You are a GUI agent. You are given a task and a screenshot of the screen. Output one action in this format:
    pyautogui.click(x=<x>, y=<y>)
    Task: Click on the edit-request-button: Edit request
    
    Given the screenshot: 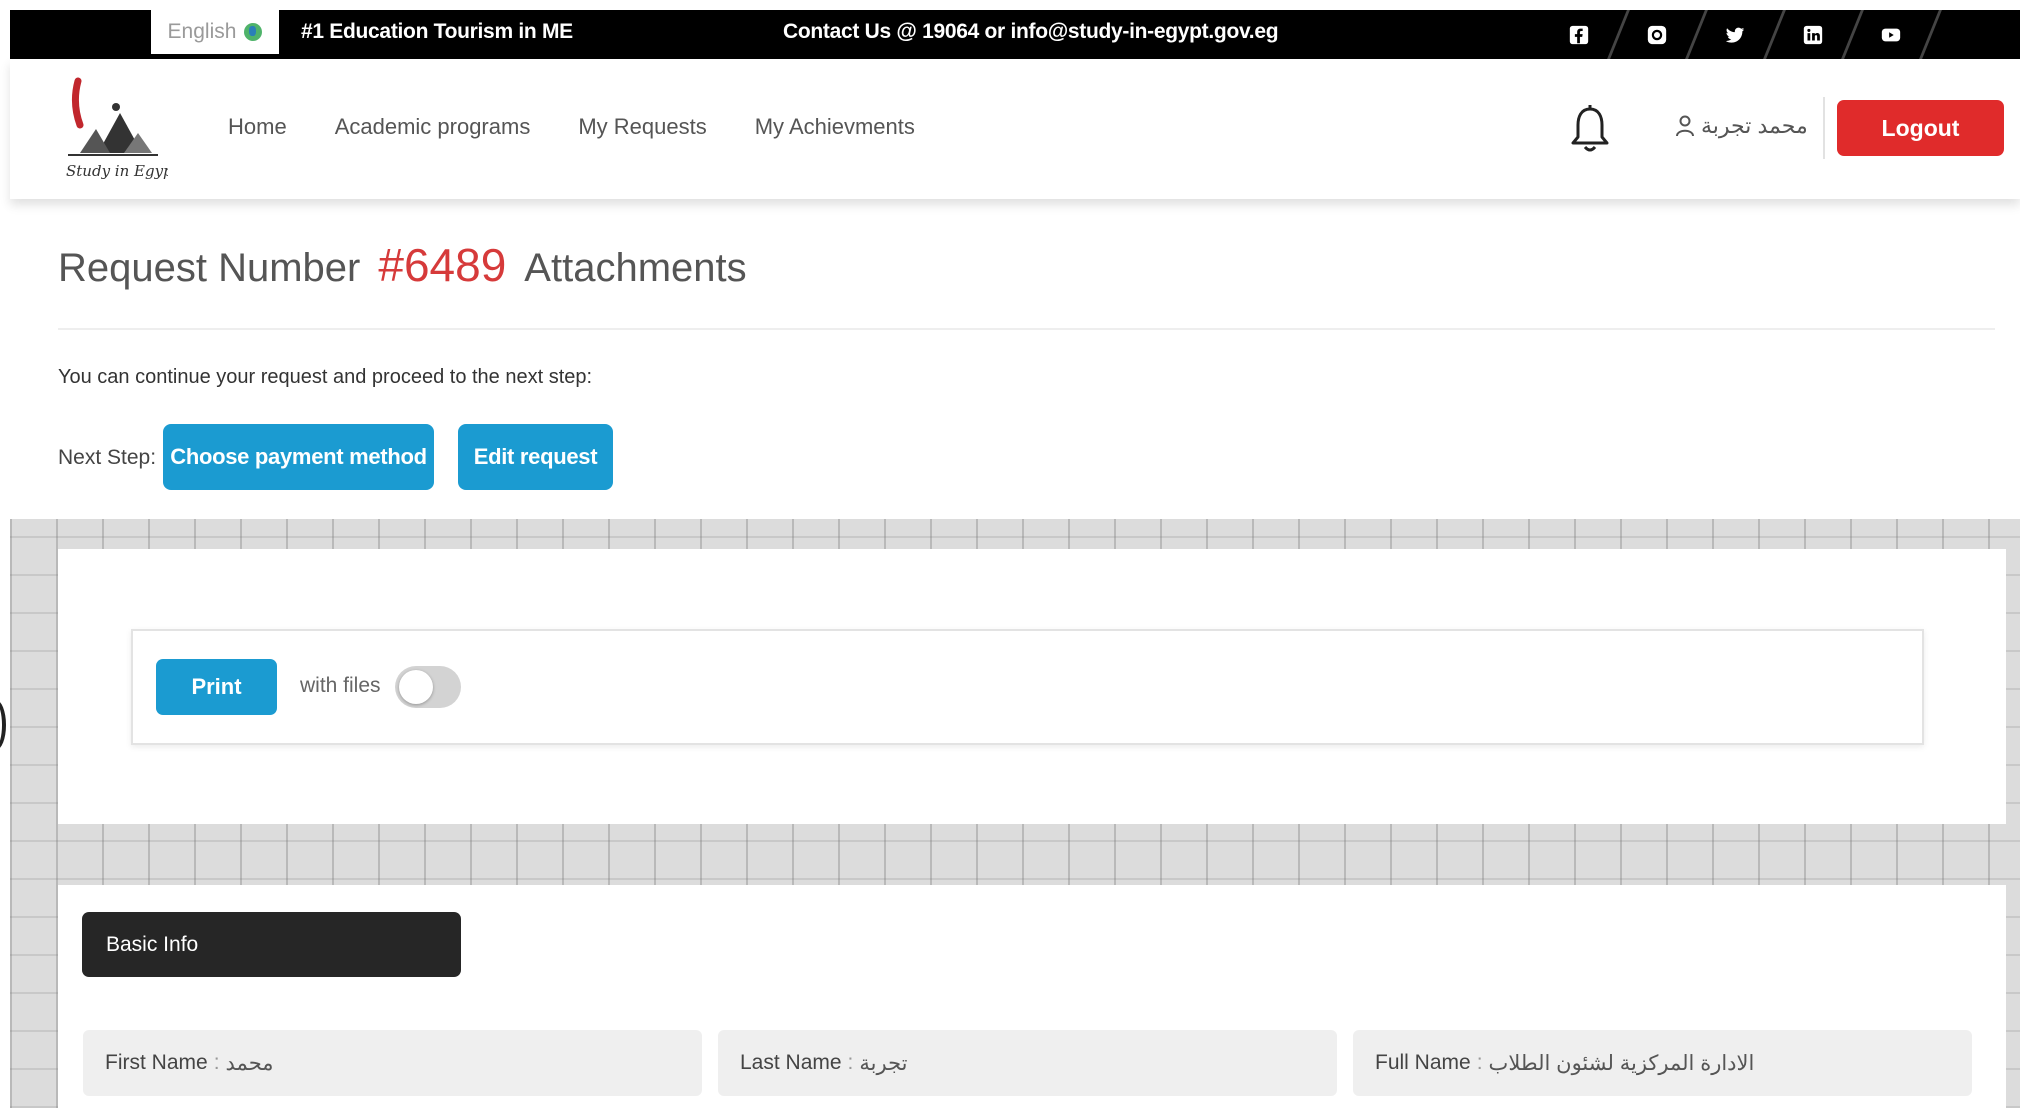 What is the action you would take?
    pyautogui.click(x=535, y=457)
    